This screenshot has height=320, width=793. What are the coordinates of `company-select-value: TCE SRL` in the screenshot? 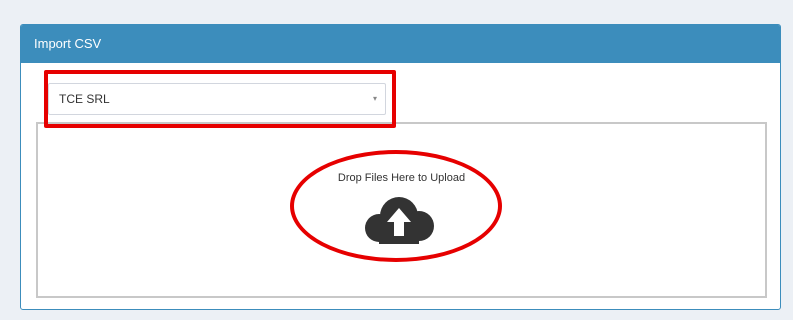 It's located at (84, 99).